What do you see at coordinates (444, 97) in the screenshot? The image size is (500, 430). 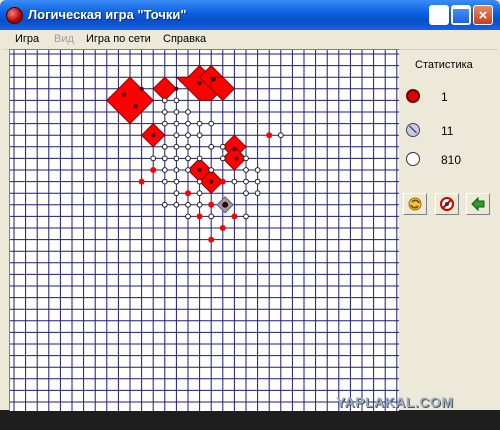 I see `player1-score: 1` at bounding box center [444, 97].